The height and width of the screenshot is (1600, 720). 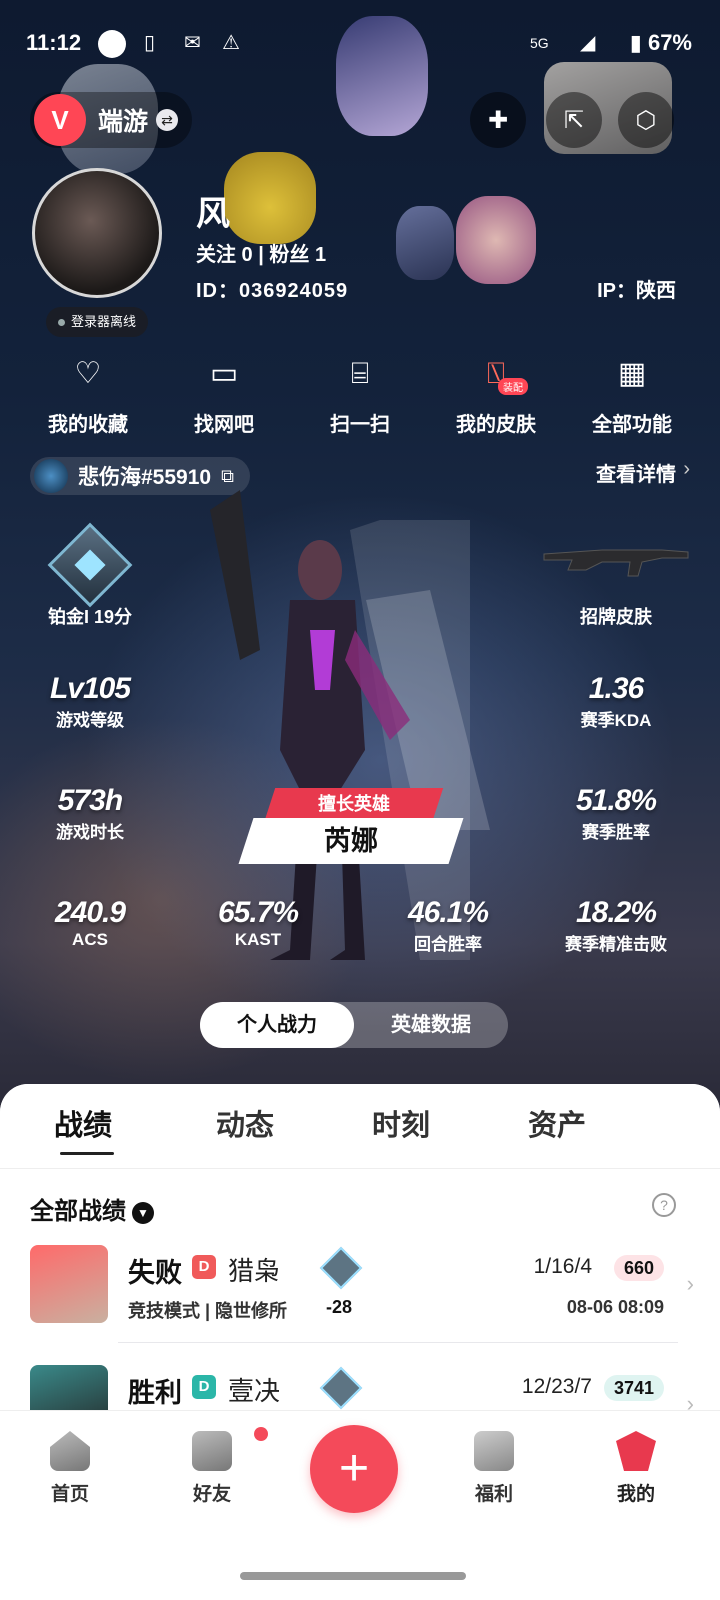 I want to click on nav-friends: 好友, so click(x=215, y=1466).